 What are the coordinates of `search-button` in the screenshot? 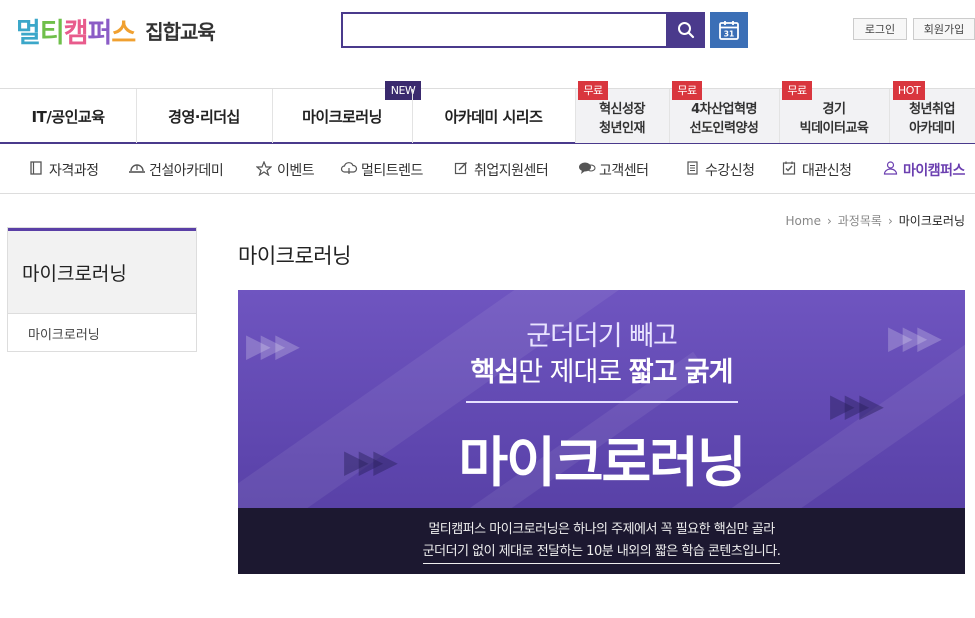 It's located at (686, 30).